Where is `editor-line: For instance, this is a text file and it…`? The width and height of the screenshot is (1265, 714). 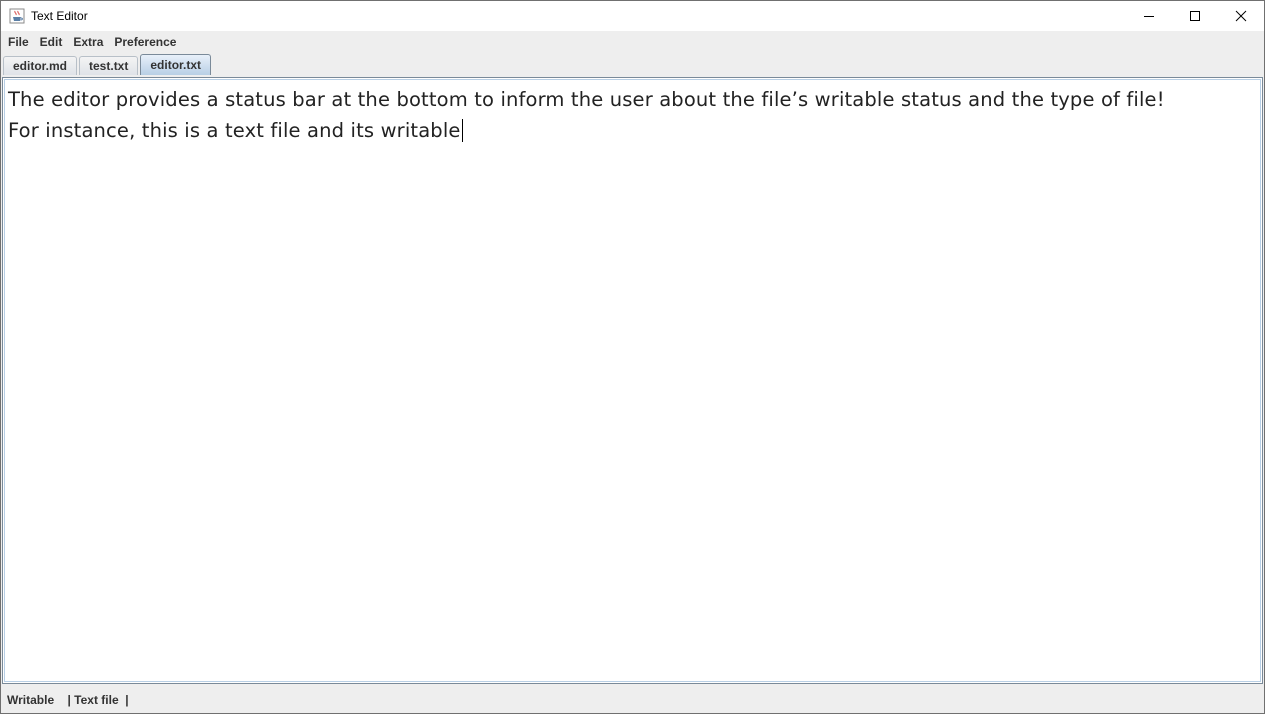 editor-line: For instance, this is a text file and it… is located at coordinates (234, 130).